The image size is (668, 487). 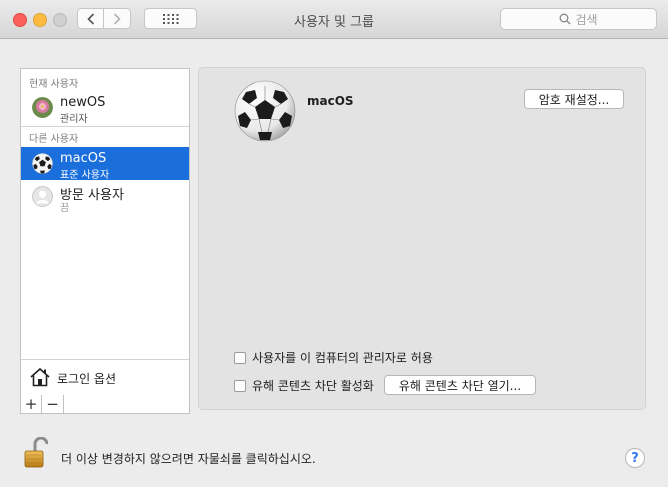 What do you see at coordinates (42, 107) in the screenshot?
I see `flower-avatar-icon` at bounding box center [42, 107].